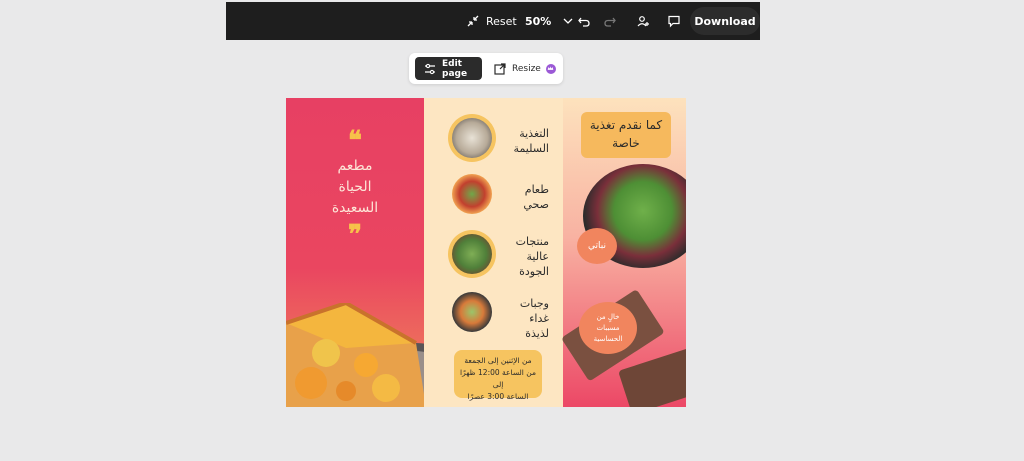 This screenshot has width=1024, height=461. What do you see at coordinates (366, 355) in the screenshot?
I see `pie-photo` at bounding box center [366, 355].